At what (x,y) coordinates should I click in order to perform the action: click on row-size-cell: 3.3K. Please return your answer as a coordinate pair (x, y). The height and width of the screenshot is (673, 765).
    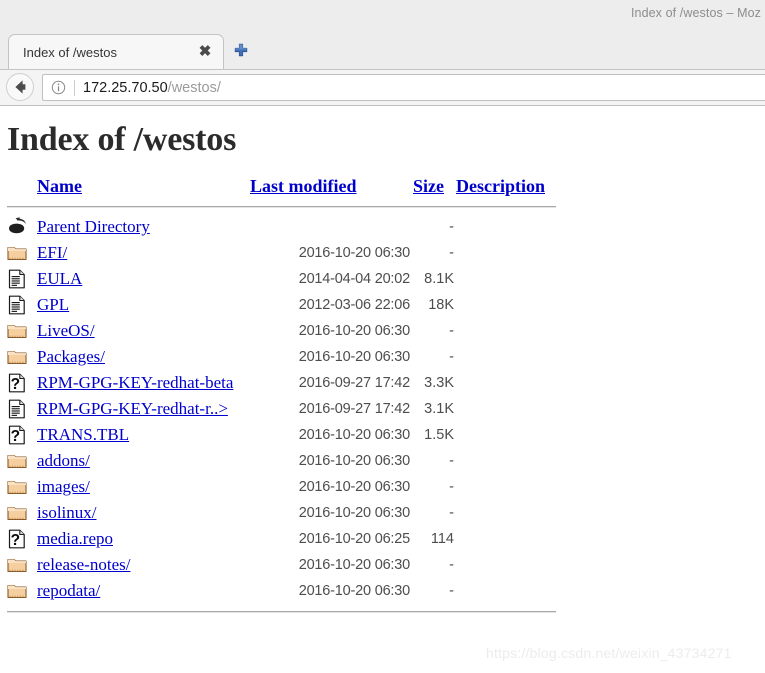
    Looking at the image, I should click on (439, 383).